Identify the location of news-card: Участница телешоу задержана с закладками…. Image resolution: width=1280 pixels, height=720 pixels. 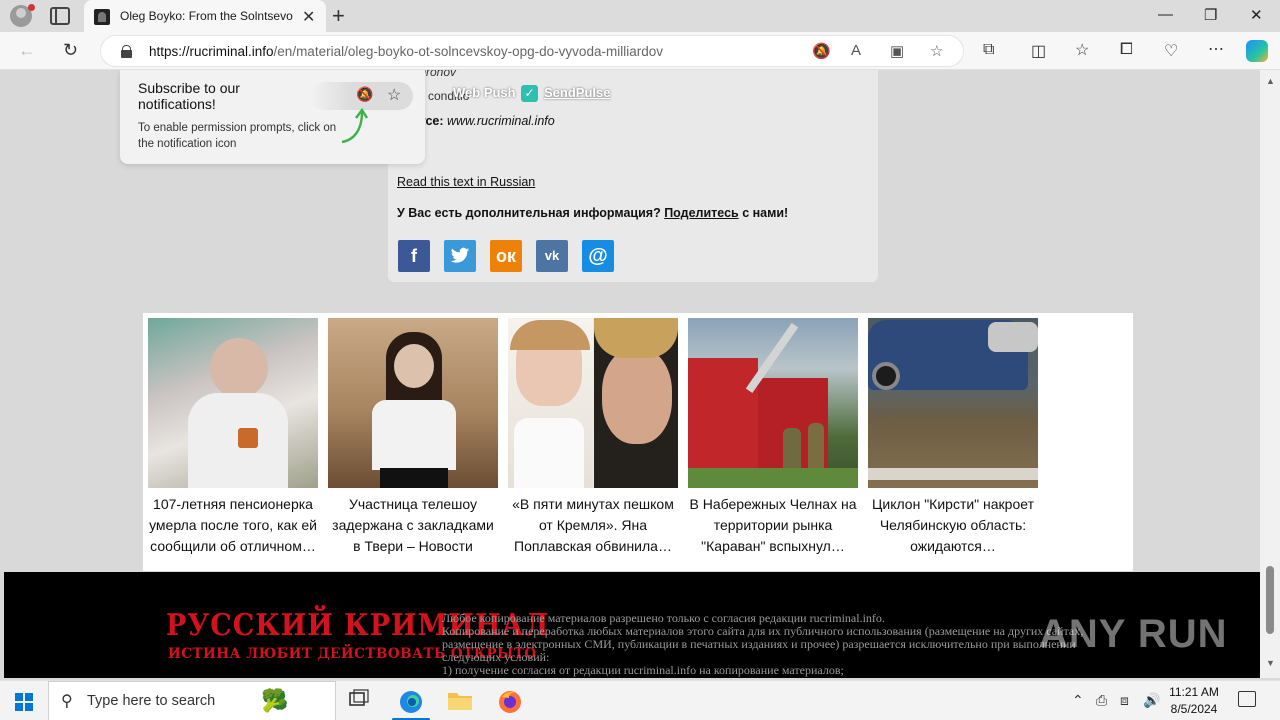
(413, 437).